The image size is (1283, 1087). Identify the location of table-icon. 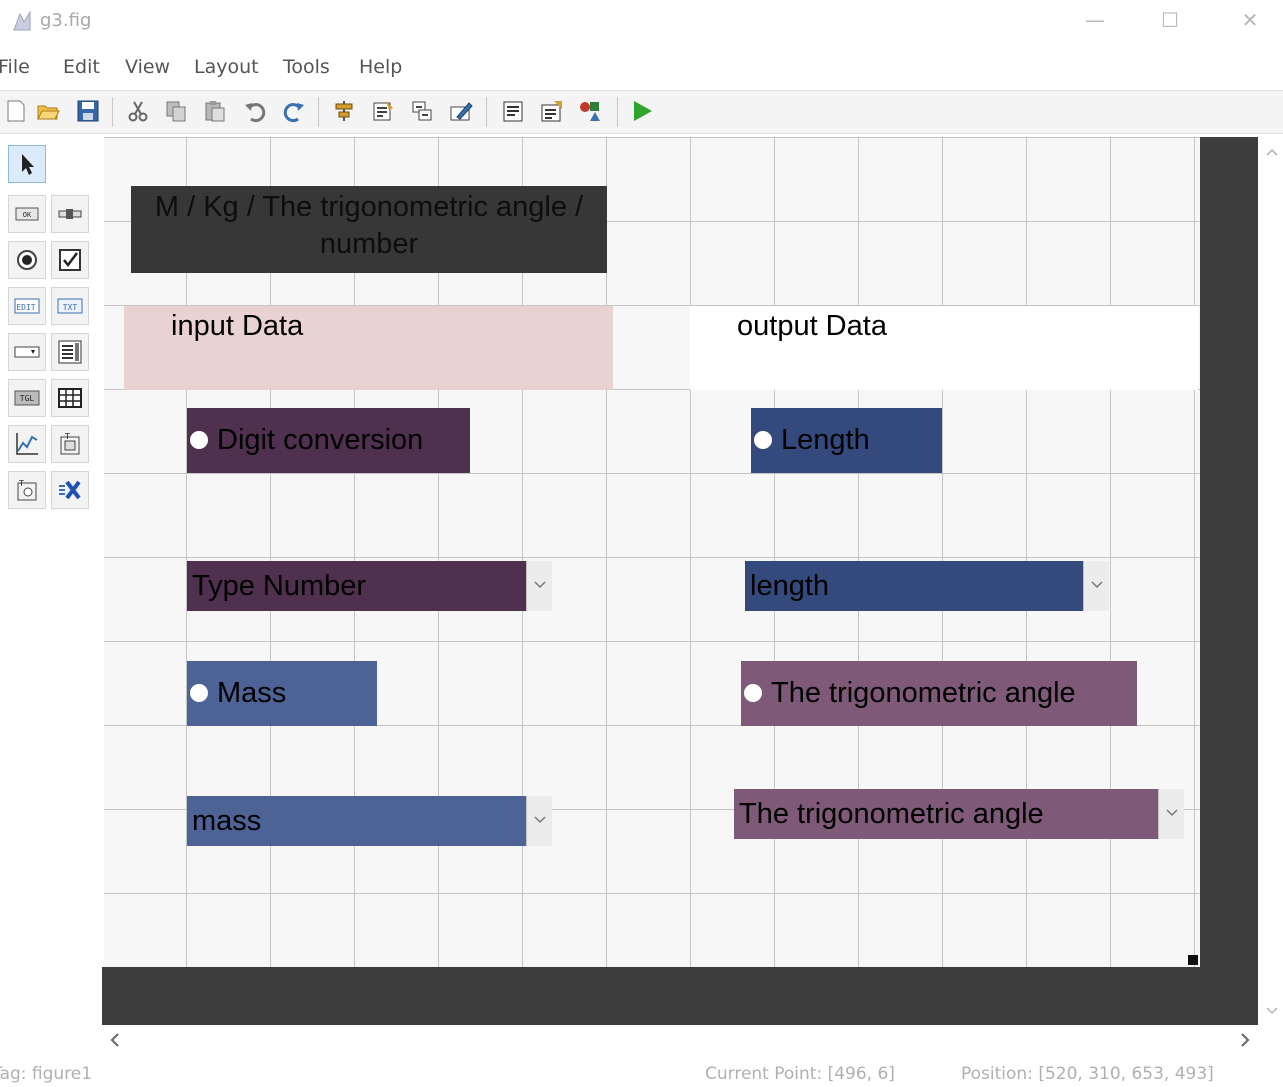
(70, 398).